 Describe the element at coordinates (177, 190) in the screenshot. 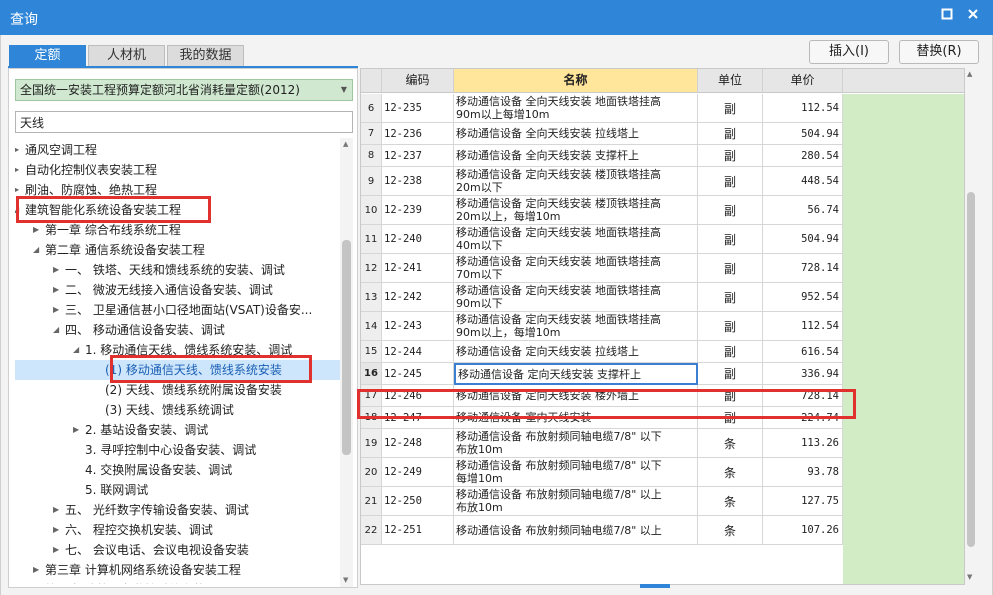

I see `tree-item: ▶ 刷油、防腐蚀、绝热工程` at that location.